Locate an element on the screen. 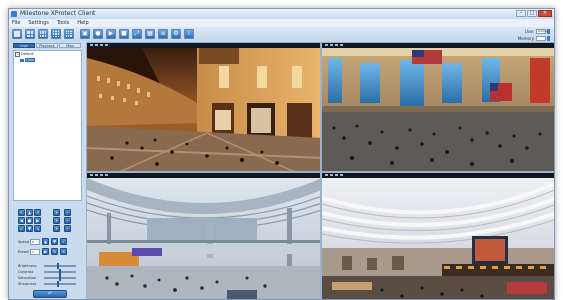 Image resolution: width=563 pixels, height=300 pixels. tree-node-camera-label: Cam is located at coordinates (30, 60).